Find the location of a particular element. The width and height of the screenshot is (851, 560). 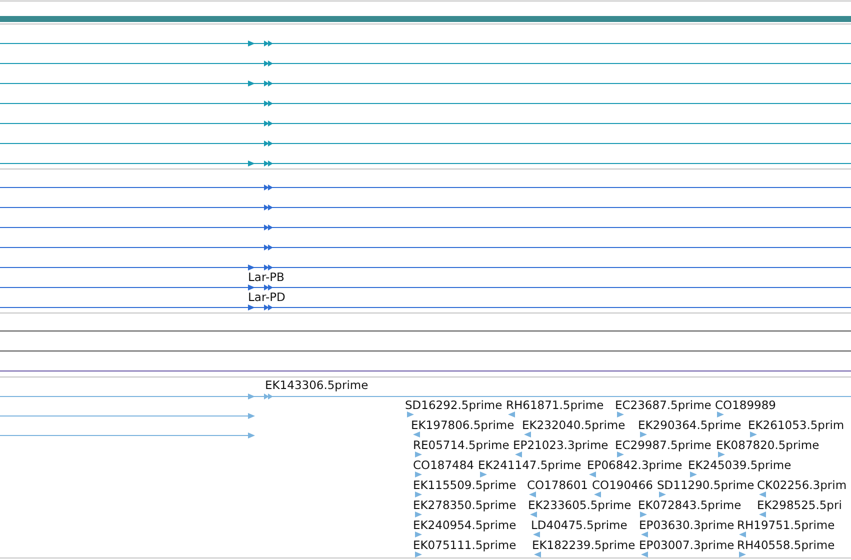

est-label: SD16292.5prime is located at coordinates (453, 405).